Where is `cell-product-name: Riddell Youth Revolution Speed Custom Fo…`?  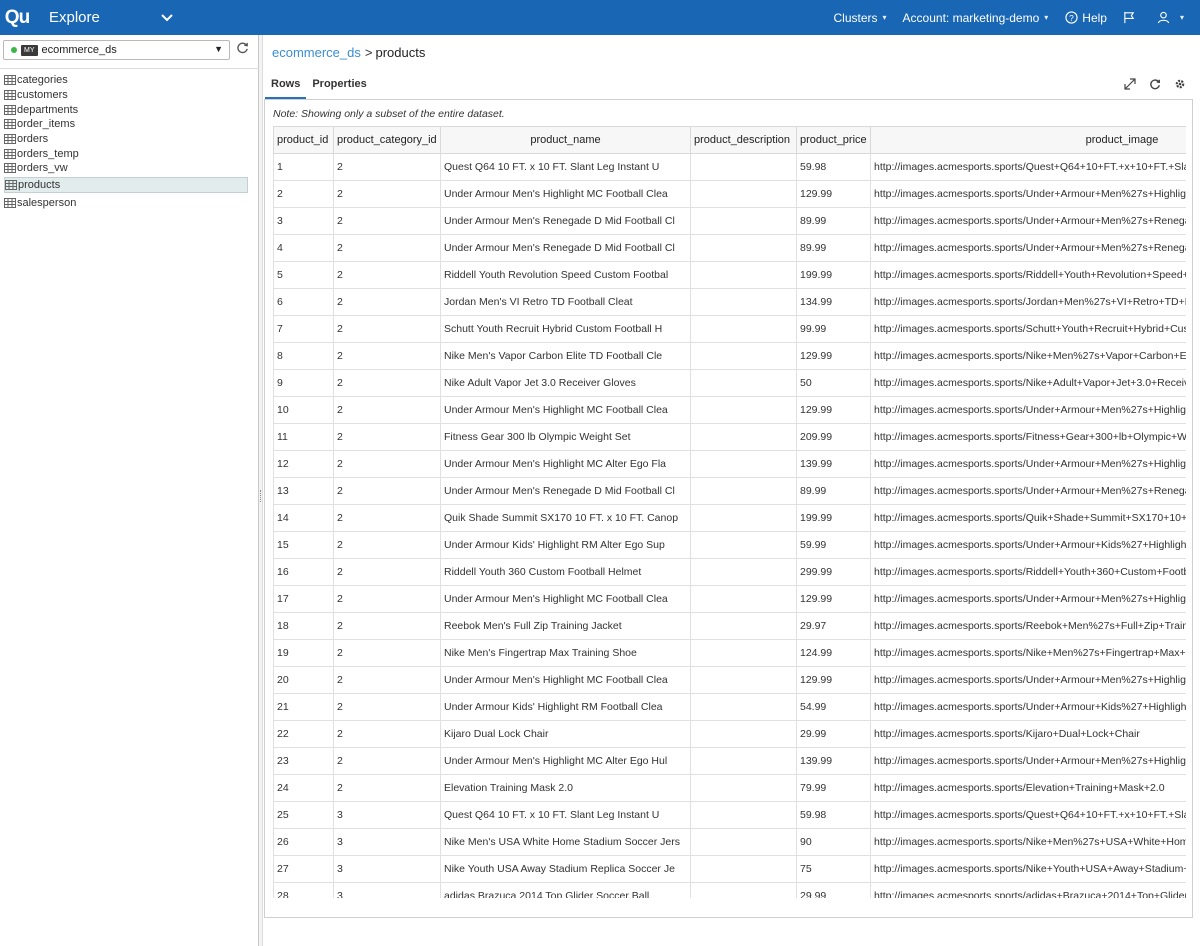
cell-product-name: Riddell Youth Revolution Speed Custom Fo… is located at coordinates (565, 275).